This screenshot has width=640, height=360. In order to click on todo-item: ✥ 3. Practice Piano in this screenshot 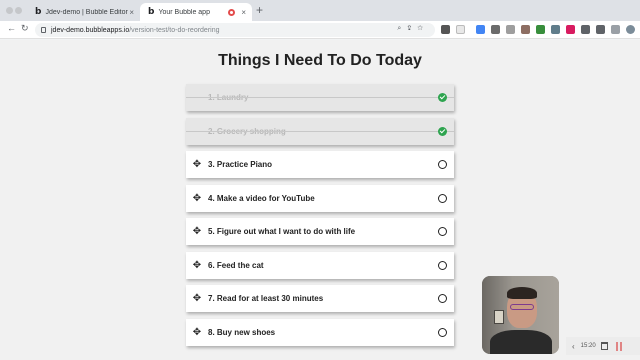, I will do `click(320, 164)`.